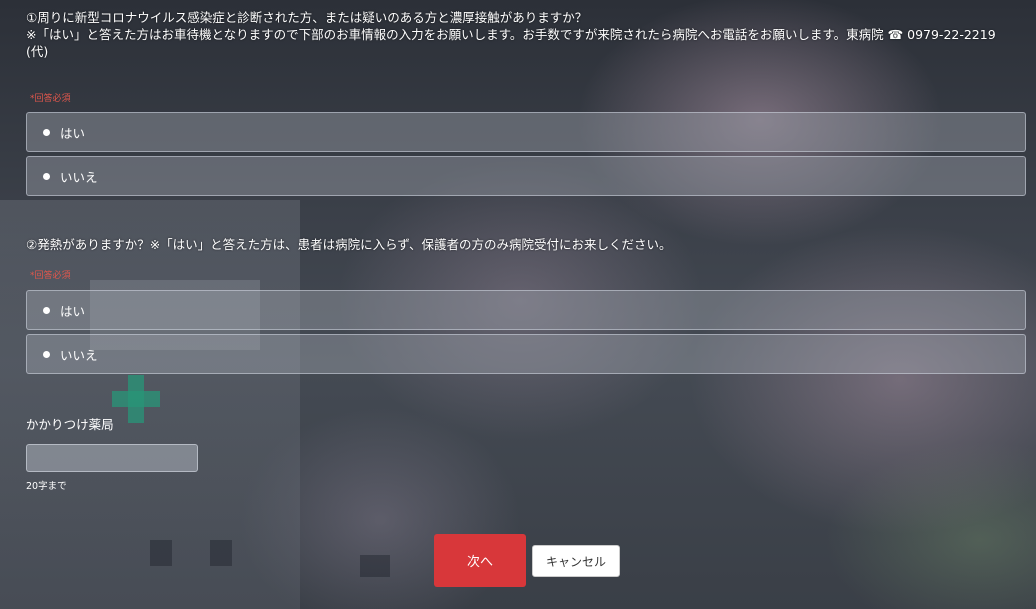  What do you see at coordinates (526, 176) in the screenshot?
I see `question-1-option-no: いいえ` at bounding box center [526, 176].